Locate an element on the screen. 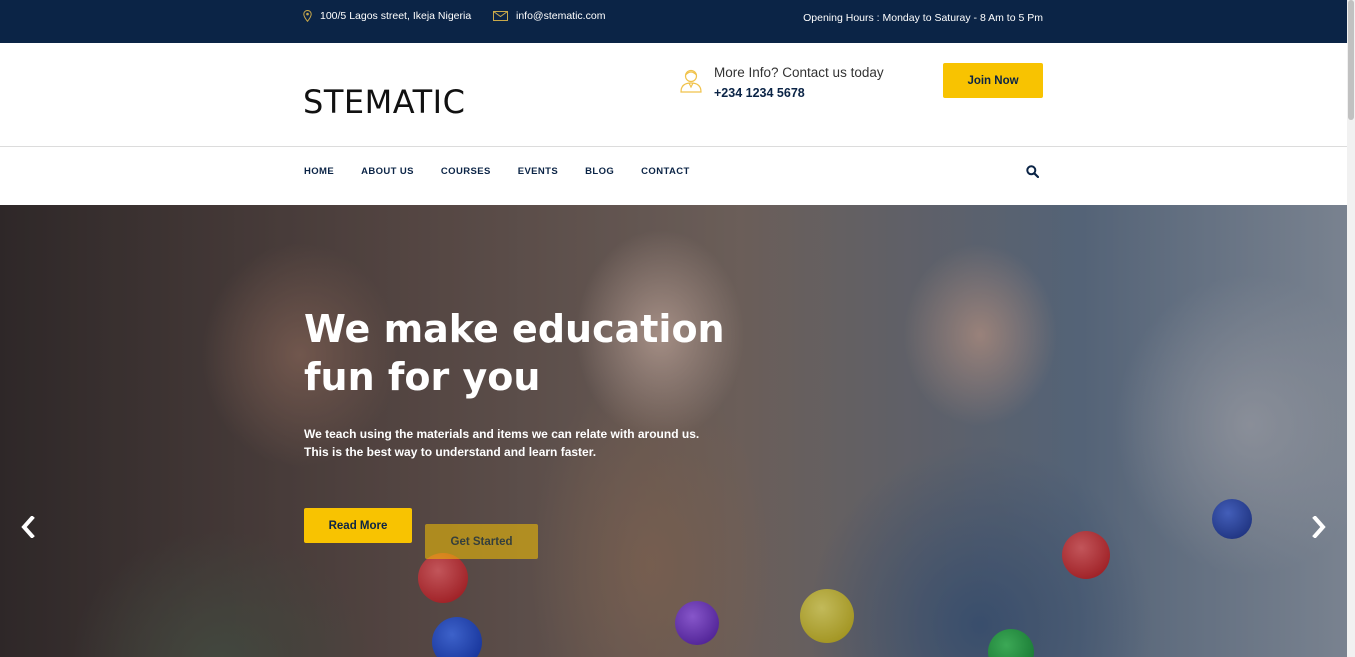 The height and width of the screenshot is (657, 1355). site-logo: STEMATIC is located at coordinates (384, 102).